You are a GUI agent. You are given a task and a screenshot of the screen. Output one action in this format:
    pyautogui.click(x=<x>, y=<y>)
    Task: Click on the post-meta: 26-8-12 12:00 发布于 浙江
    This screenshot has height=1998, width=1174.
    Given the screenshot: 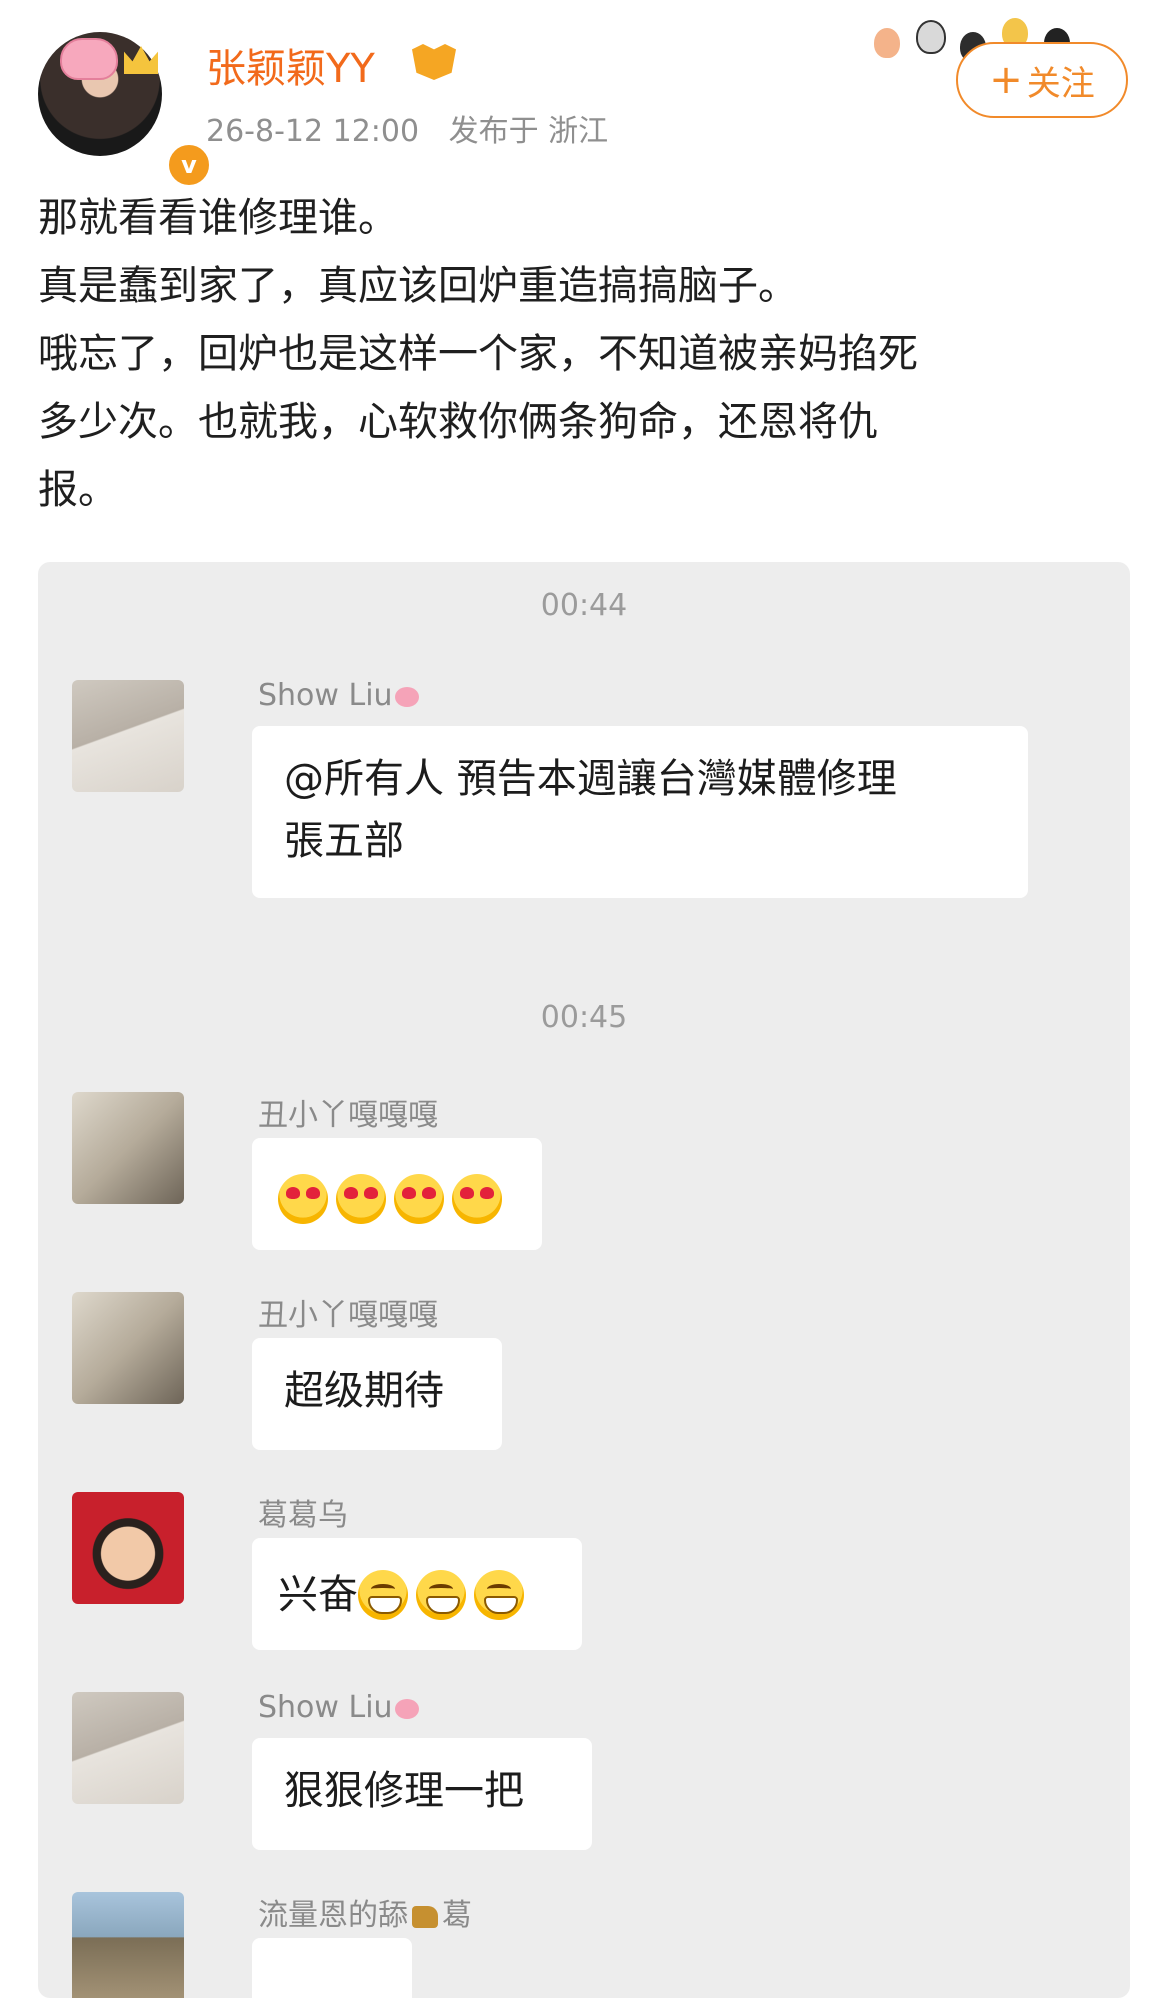 What is the action you would take?
    pyautogui.click(x=407, y=128)
    